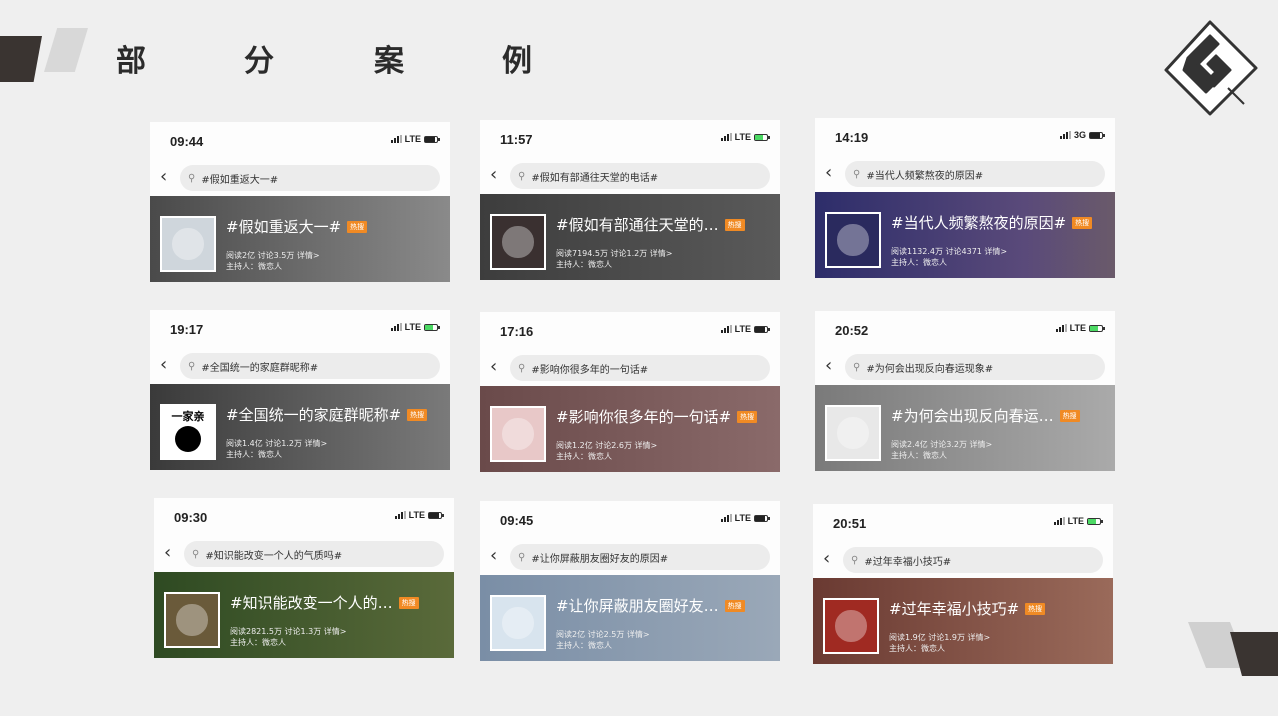  What do you see at coordinates (187, 141) in the screenshot?
I see `status-time: 09:44` at bounding box center [187, 141].